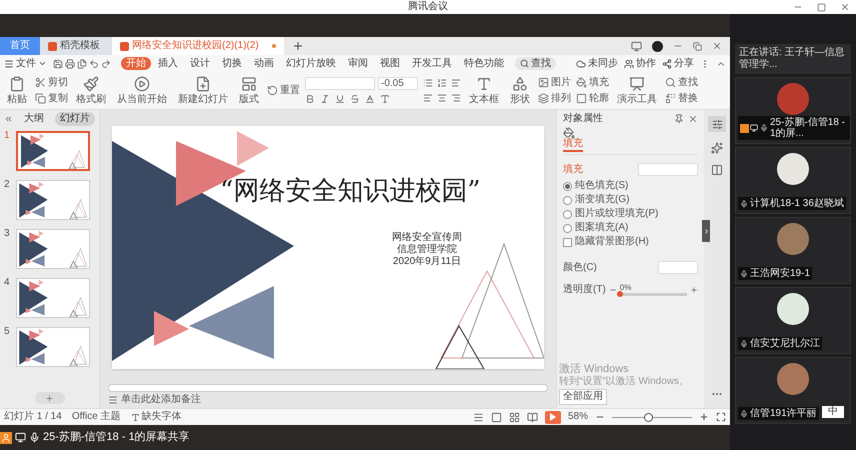  What do you see at coordinates (311, 63) in the screenshot?
I see `ribbon-tab: 幻灯片放映` at bounding box center [311, 63].